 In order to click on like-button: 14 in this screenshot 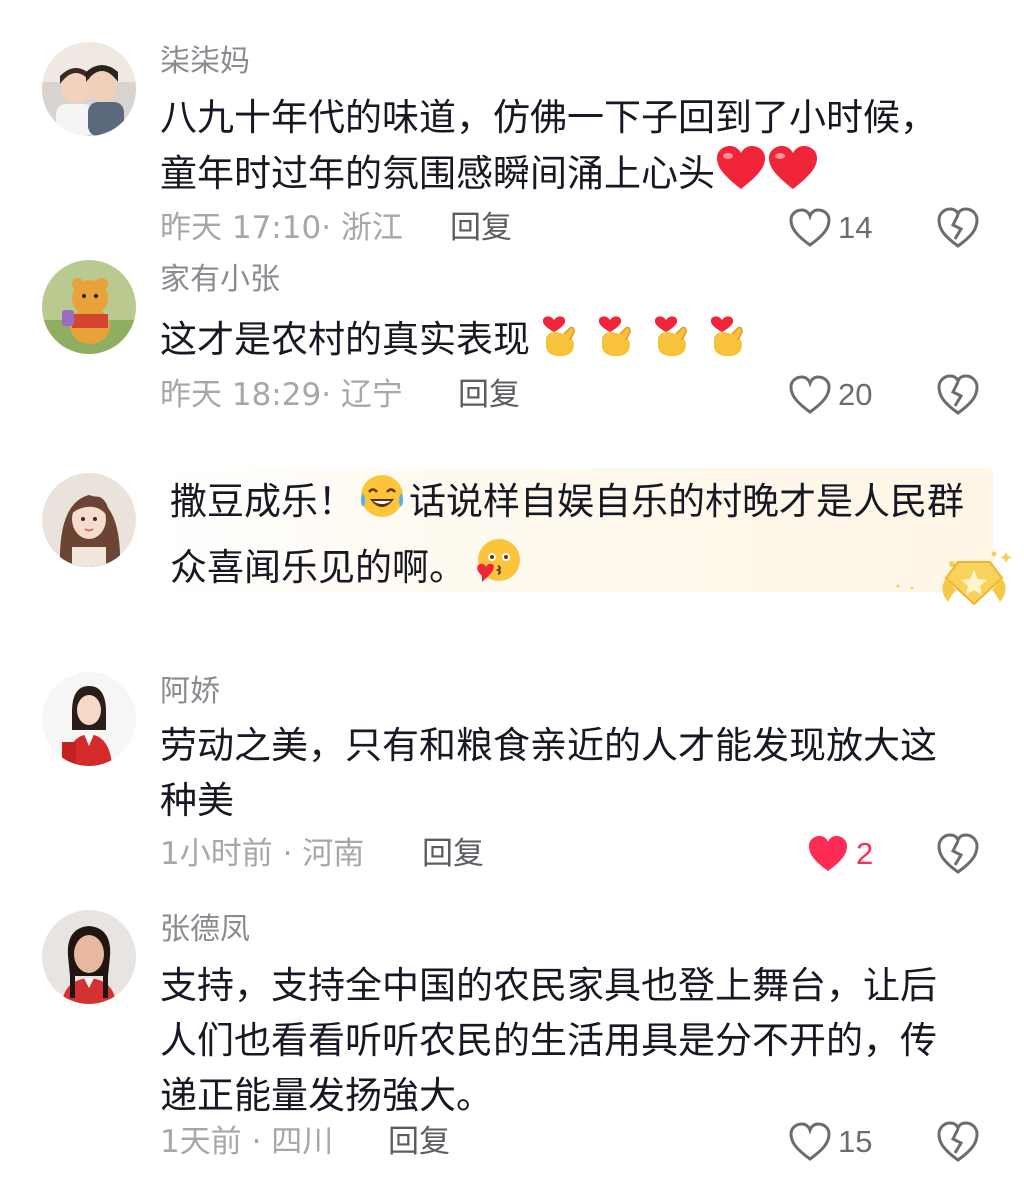, I will do `click(830, 228)`.